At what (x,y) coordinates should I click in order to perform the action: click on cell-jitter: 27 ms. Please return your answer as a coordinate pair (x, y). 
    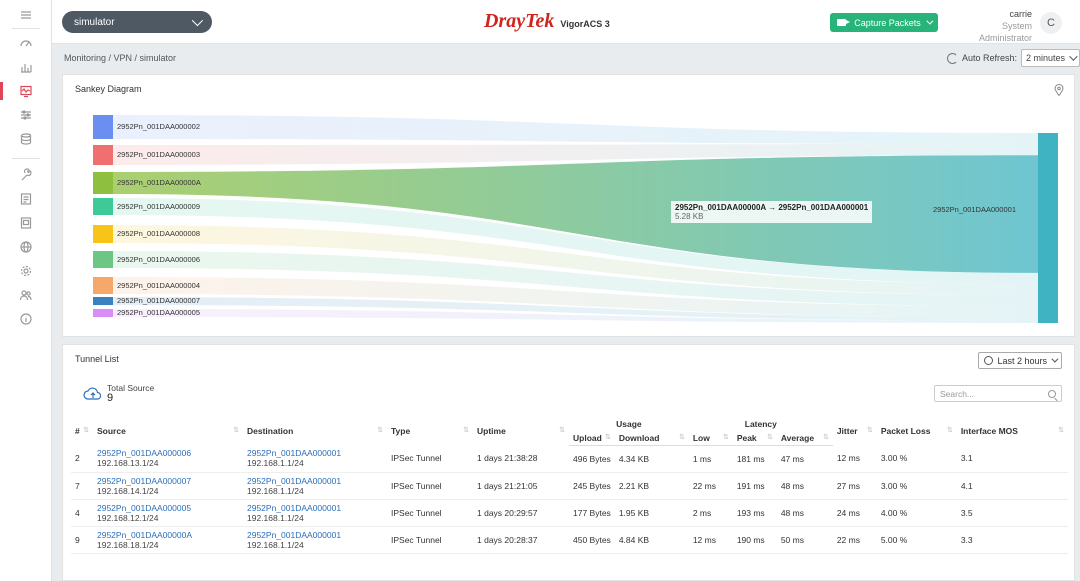
    Looking at the image, I should click on (854, 486).